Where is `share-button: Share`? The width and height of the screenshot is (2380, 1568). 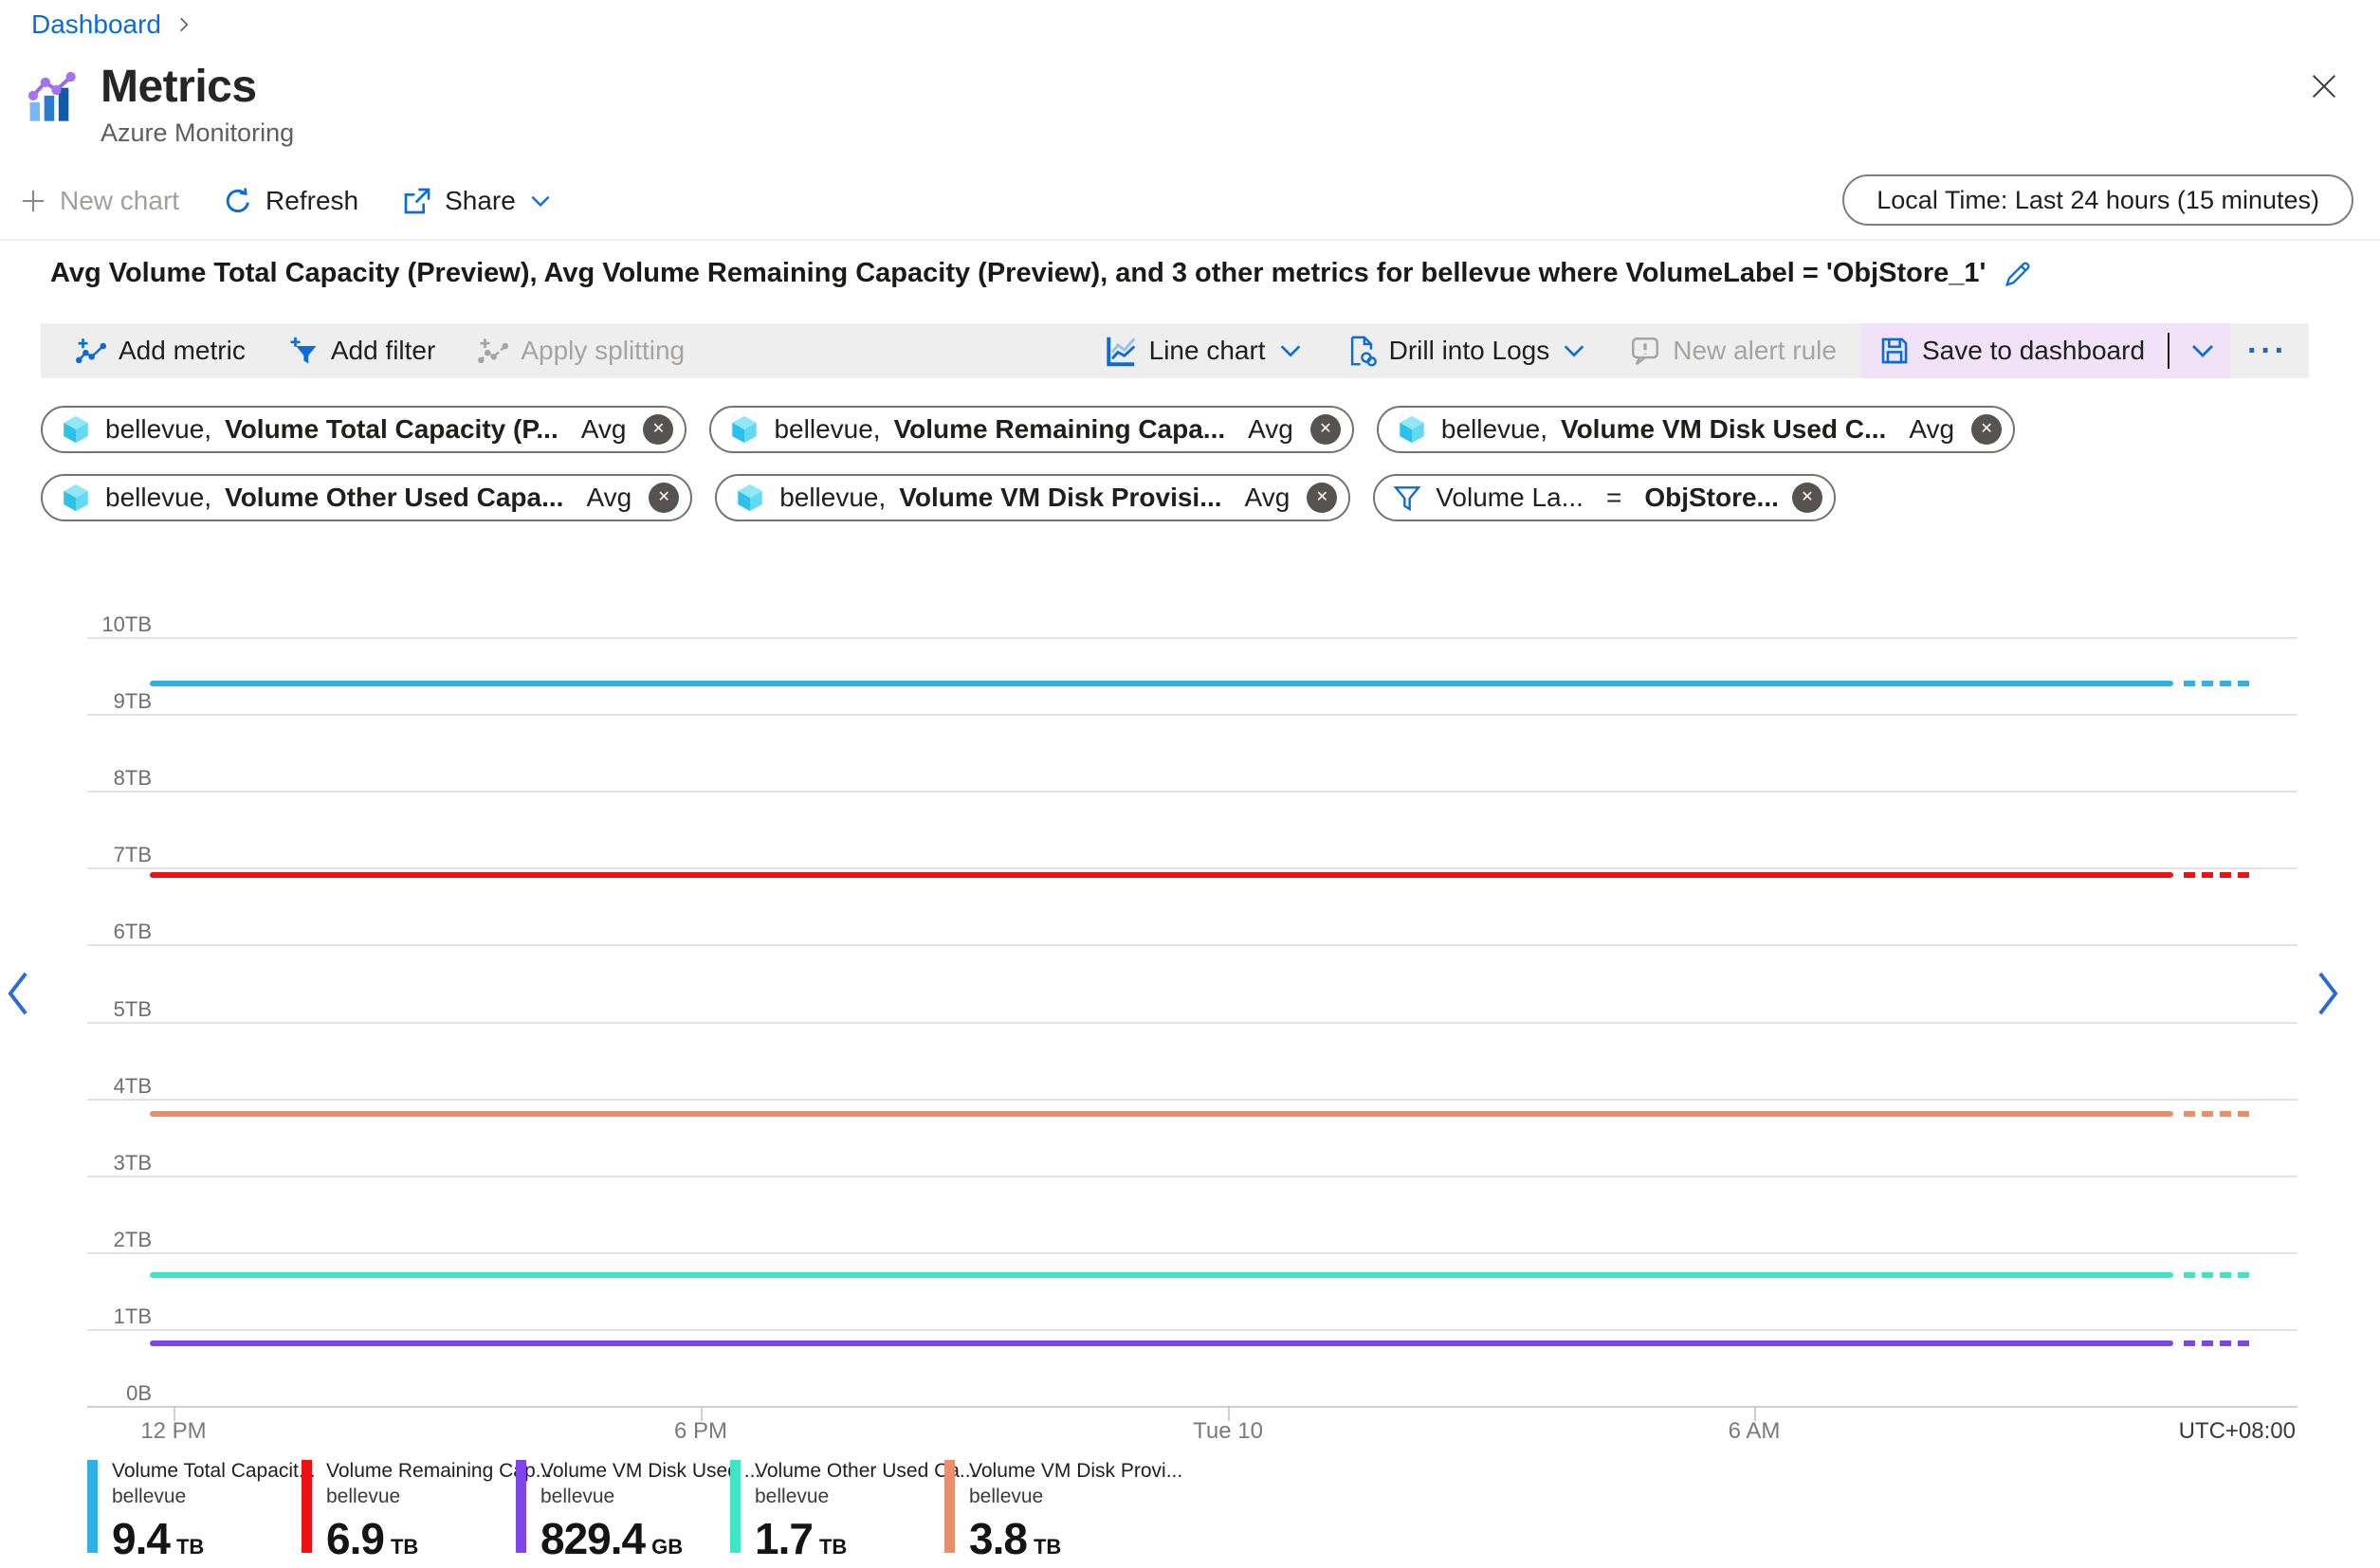
share-button: Share is located at coordinates (478, 201).